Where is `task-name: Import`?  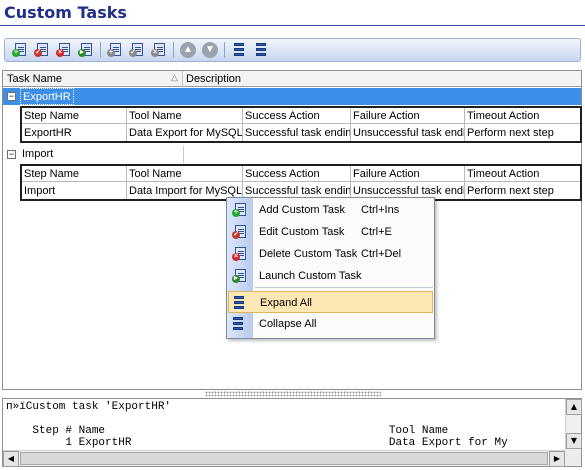 task-name: Import is located at coordinates (38, 154).